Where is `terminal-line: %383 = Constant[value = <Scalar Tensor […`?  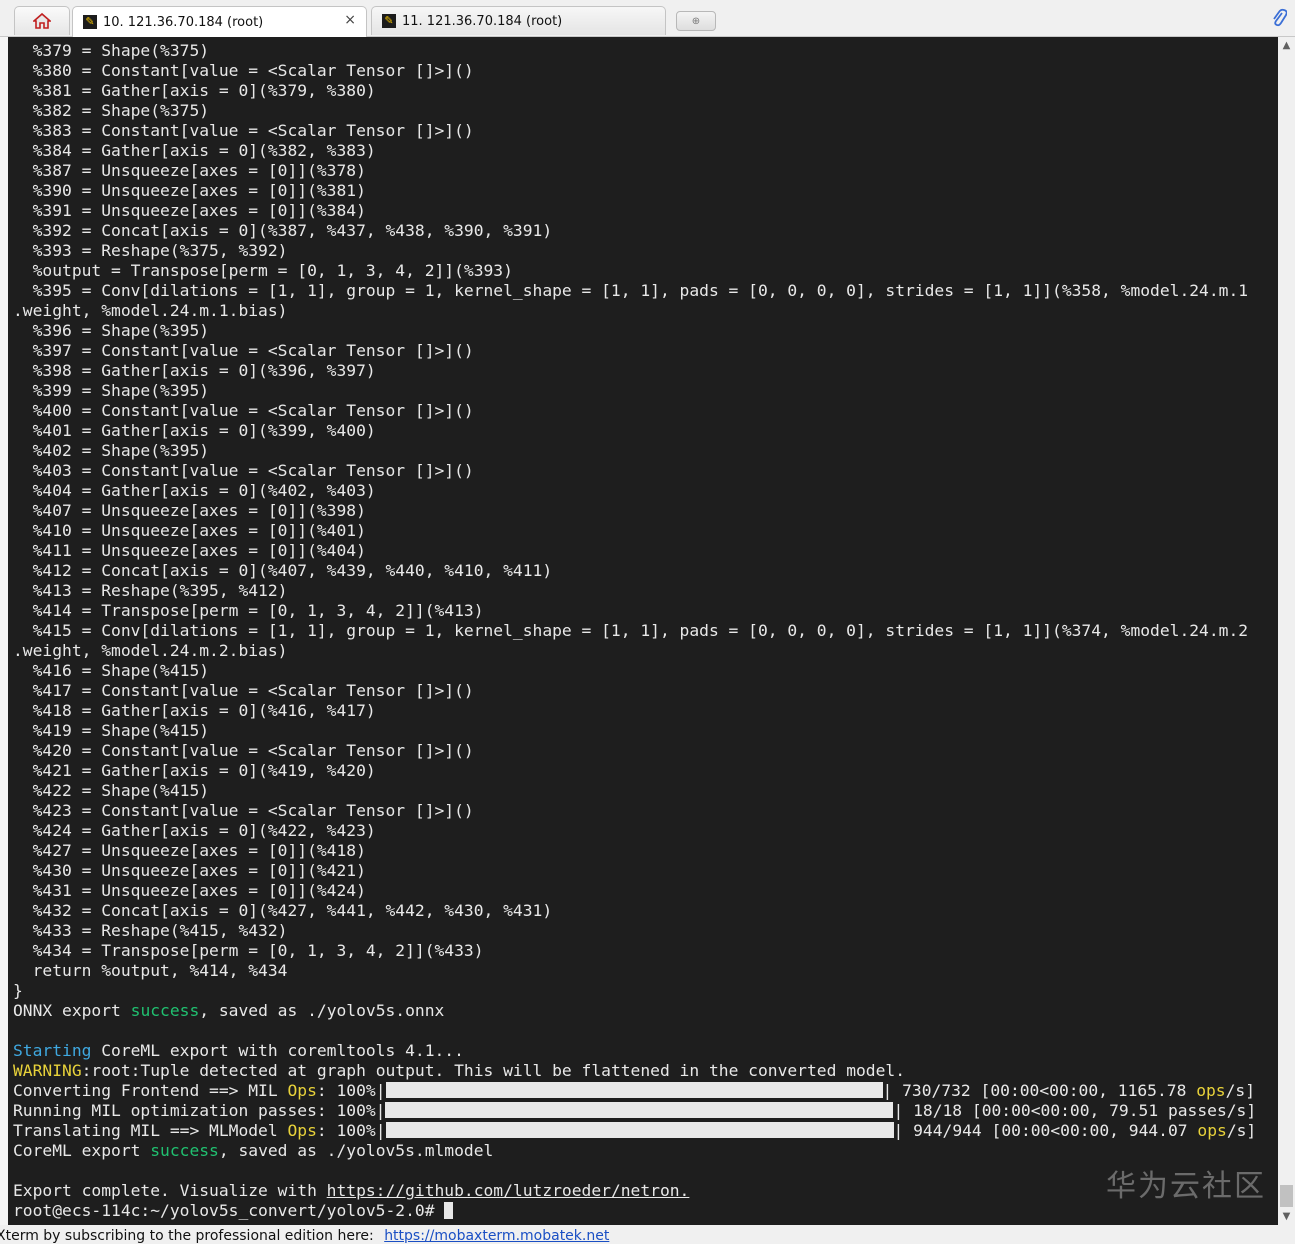
terminal-line: %383 = Constant[value = <Scalar Tensor [… is located at coordinates (634, 131).